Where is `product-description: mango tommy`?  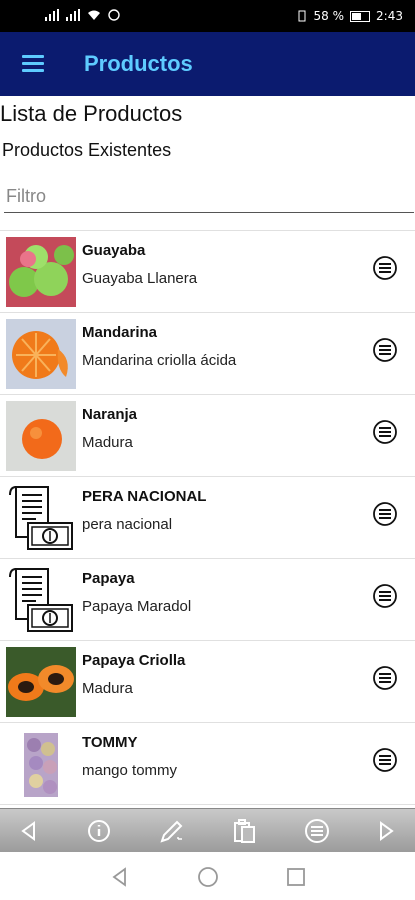 product-description: mango tommy is located at coordinates (130, 770).